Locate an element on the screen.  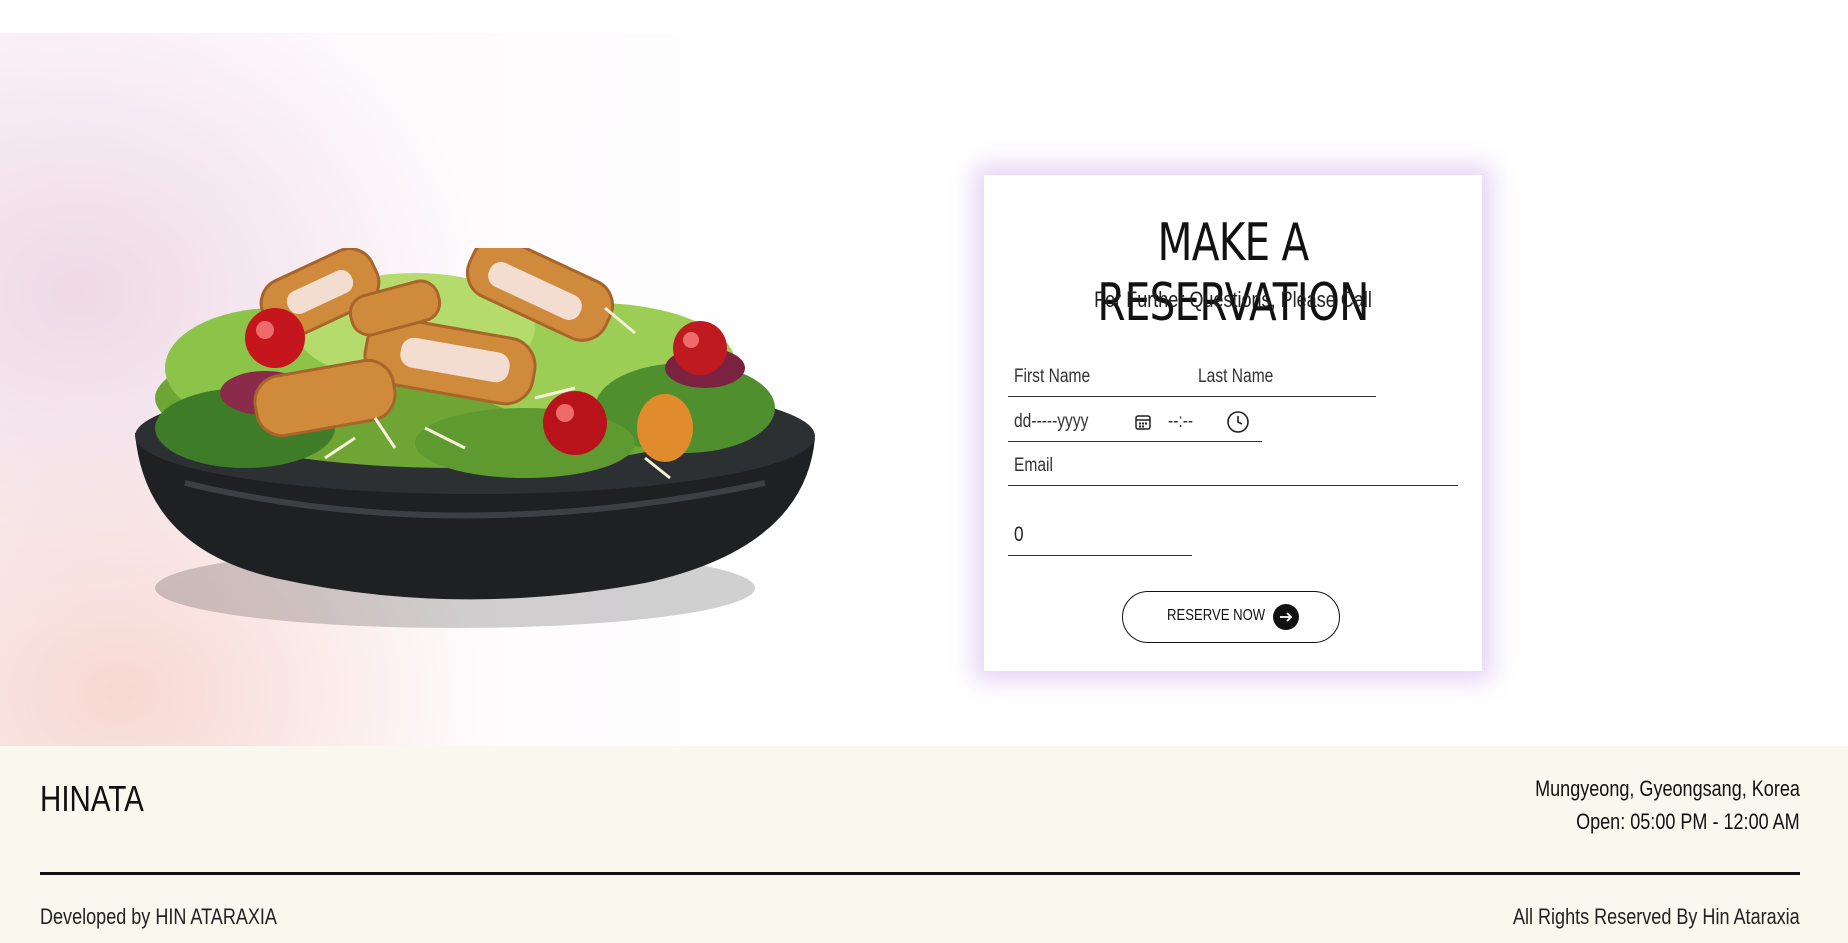
date-input: dd-----yyyy is located at coordinates (1051, 422).